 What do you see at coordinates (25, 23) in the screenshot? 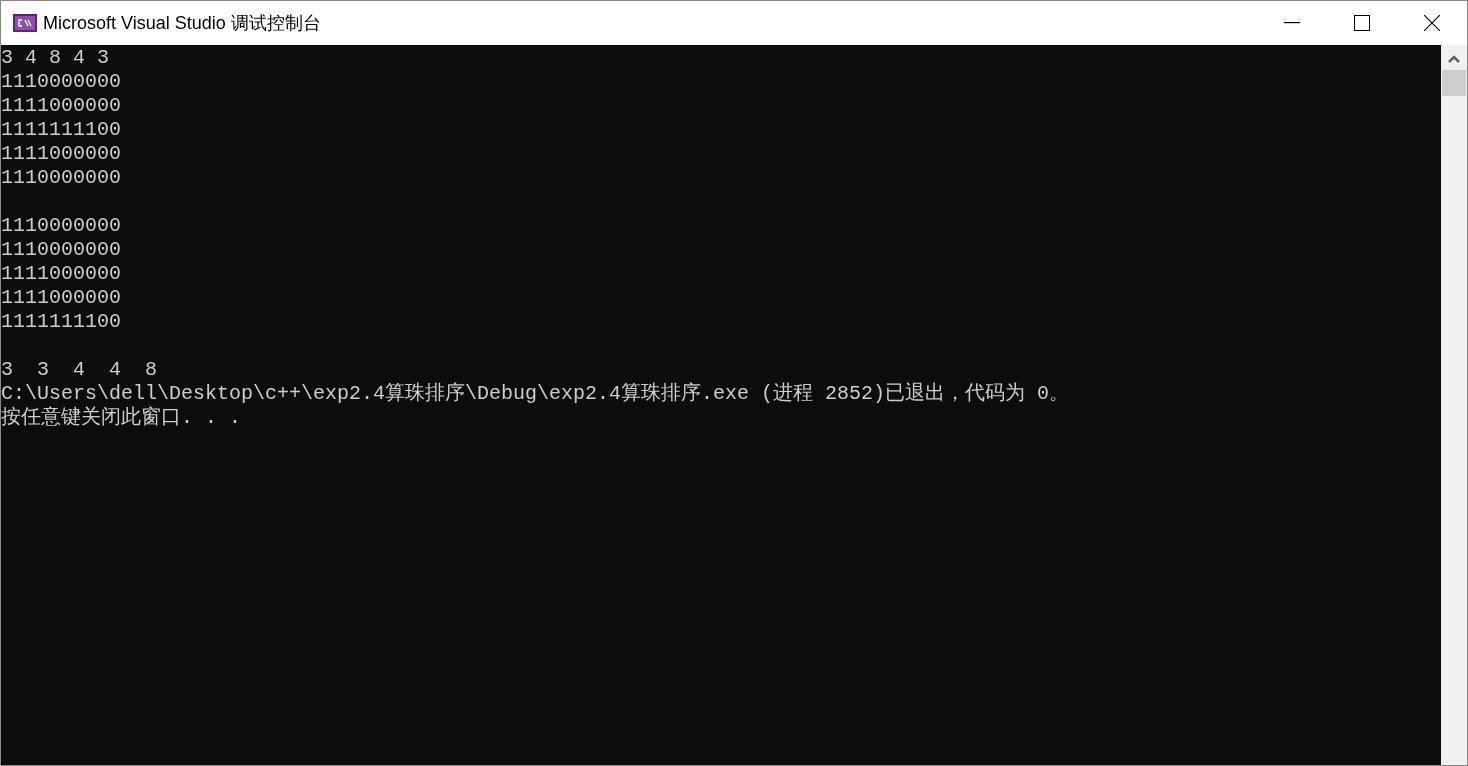
I see `app-icon` at bounding box center [25, 23].